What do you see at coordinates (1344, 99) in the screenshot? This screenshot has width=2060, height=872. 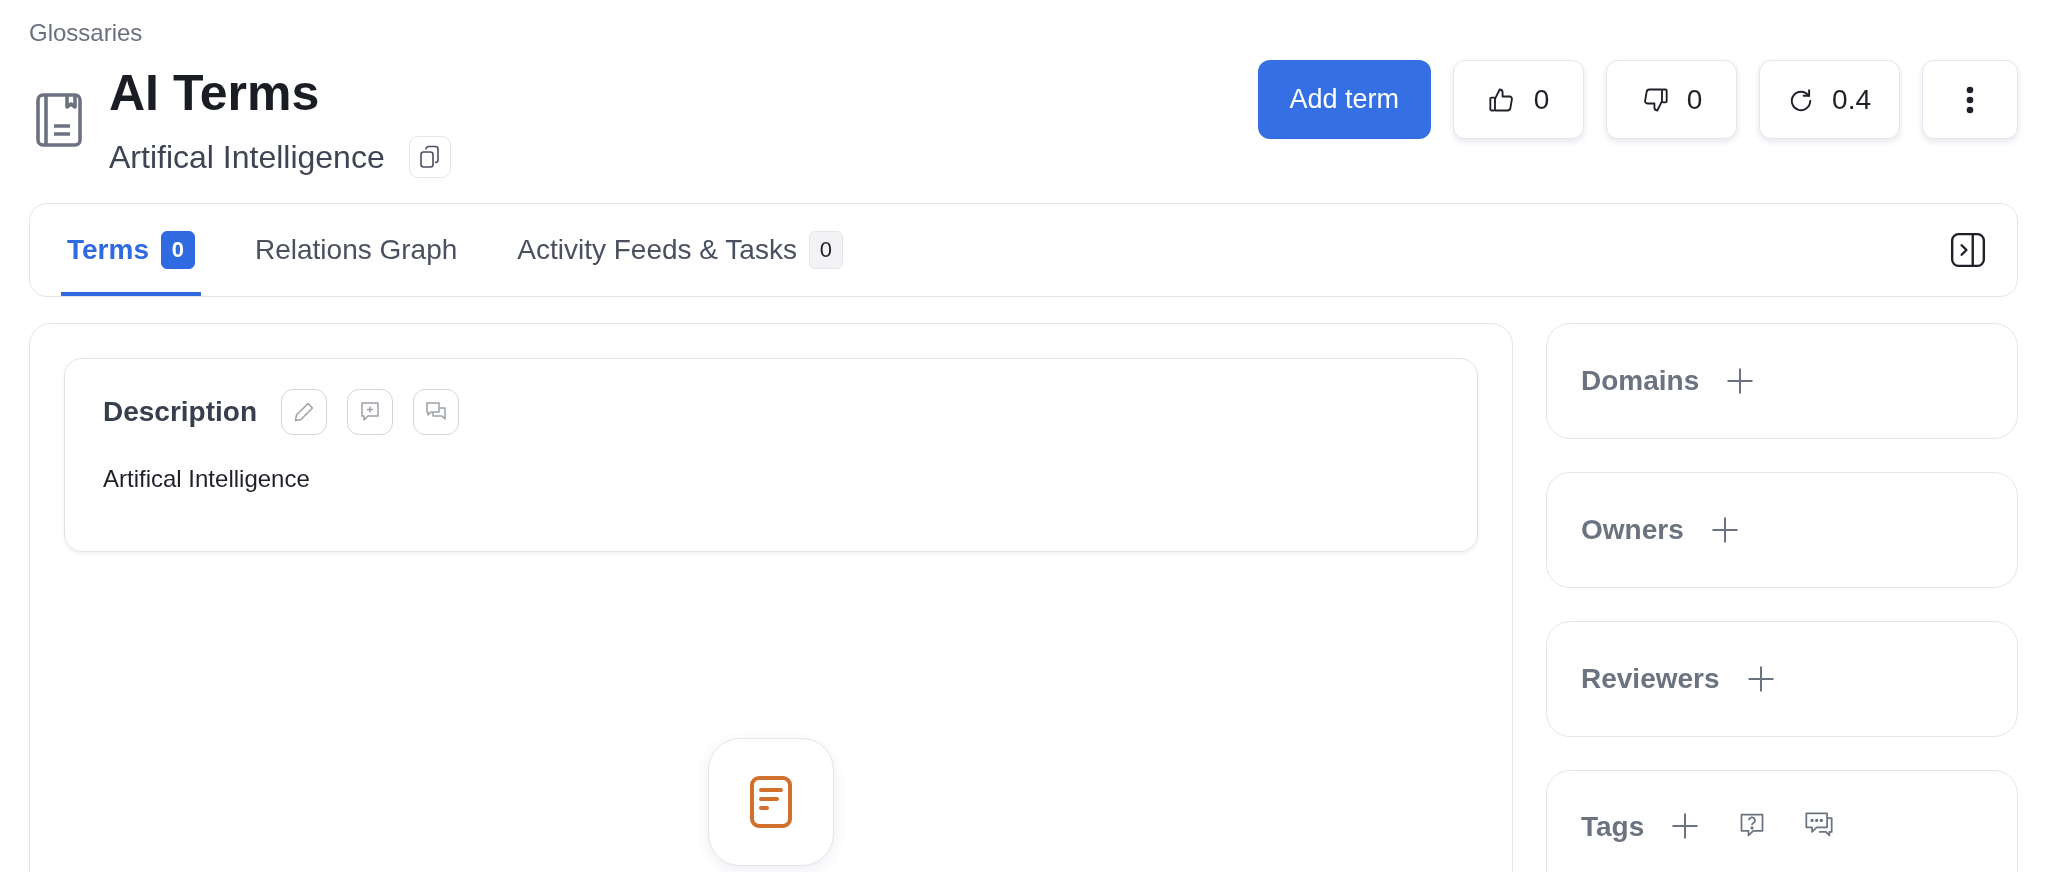 I see `add-term-button: Add term` at bounding box center [1344, 99].